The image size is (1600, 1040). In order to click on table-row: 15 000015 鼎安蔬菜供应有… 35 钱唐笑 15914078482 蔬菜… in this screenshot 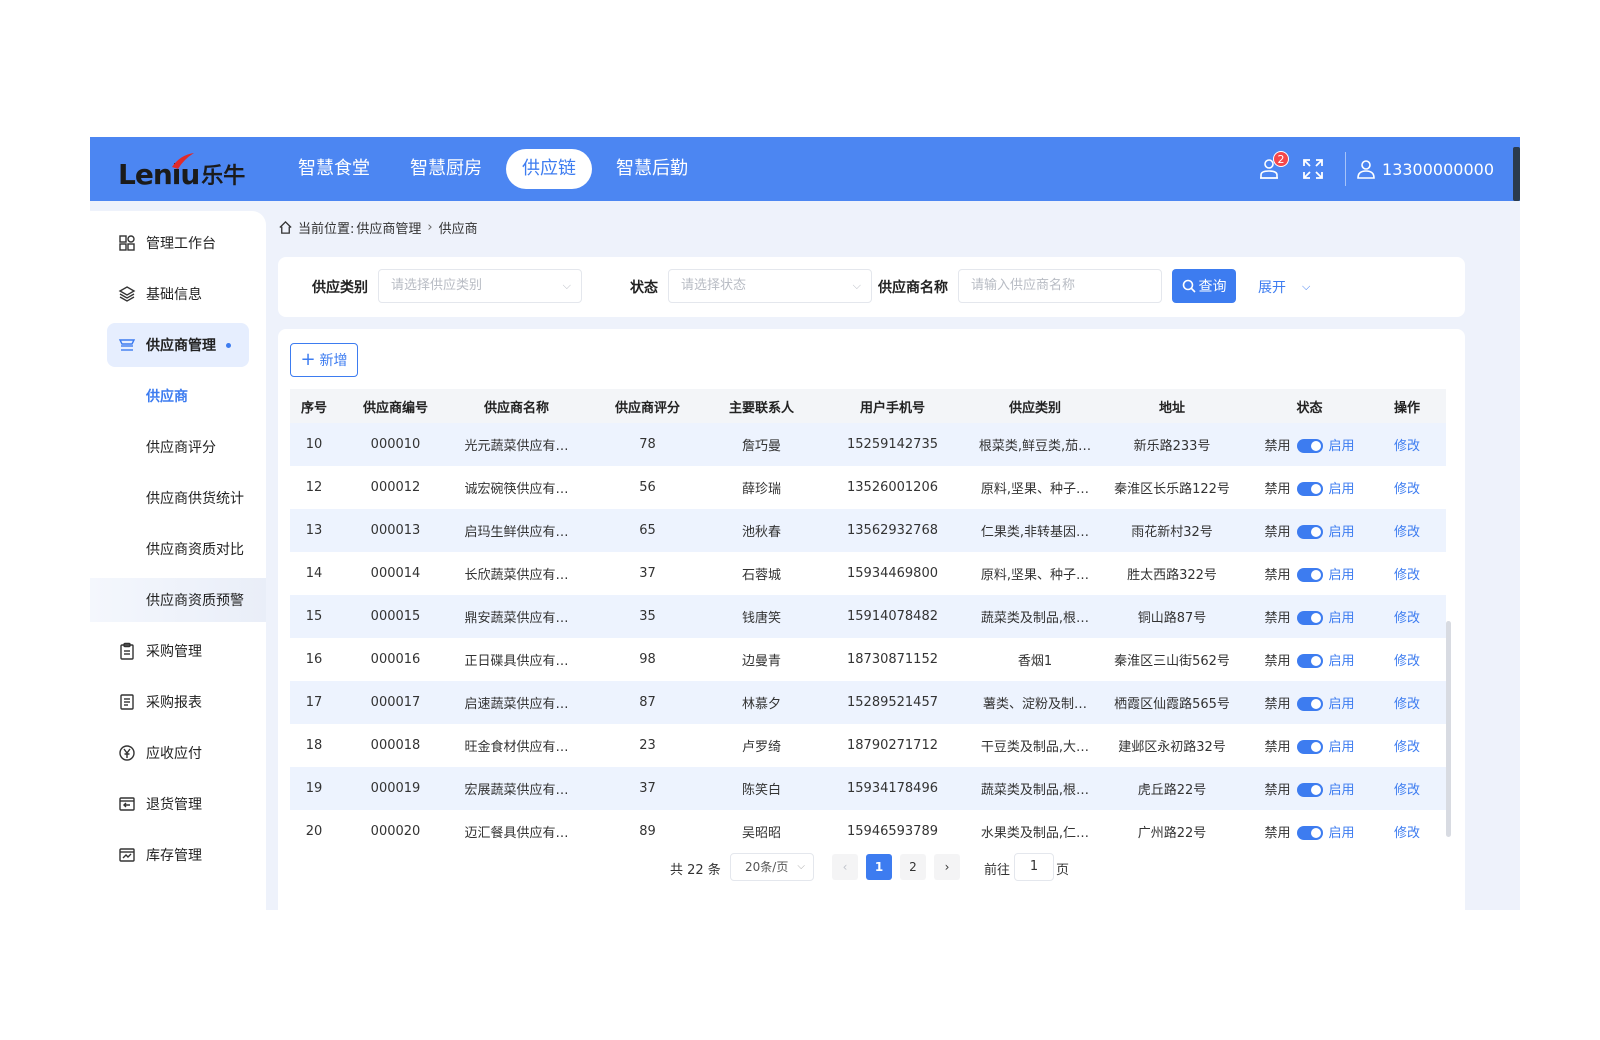, I will do `click(868, 616)`.